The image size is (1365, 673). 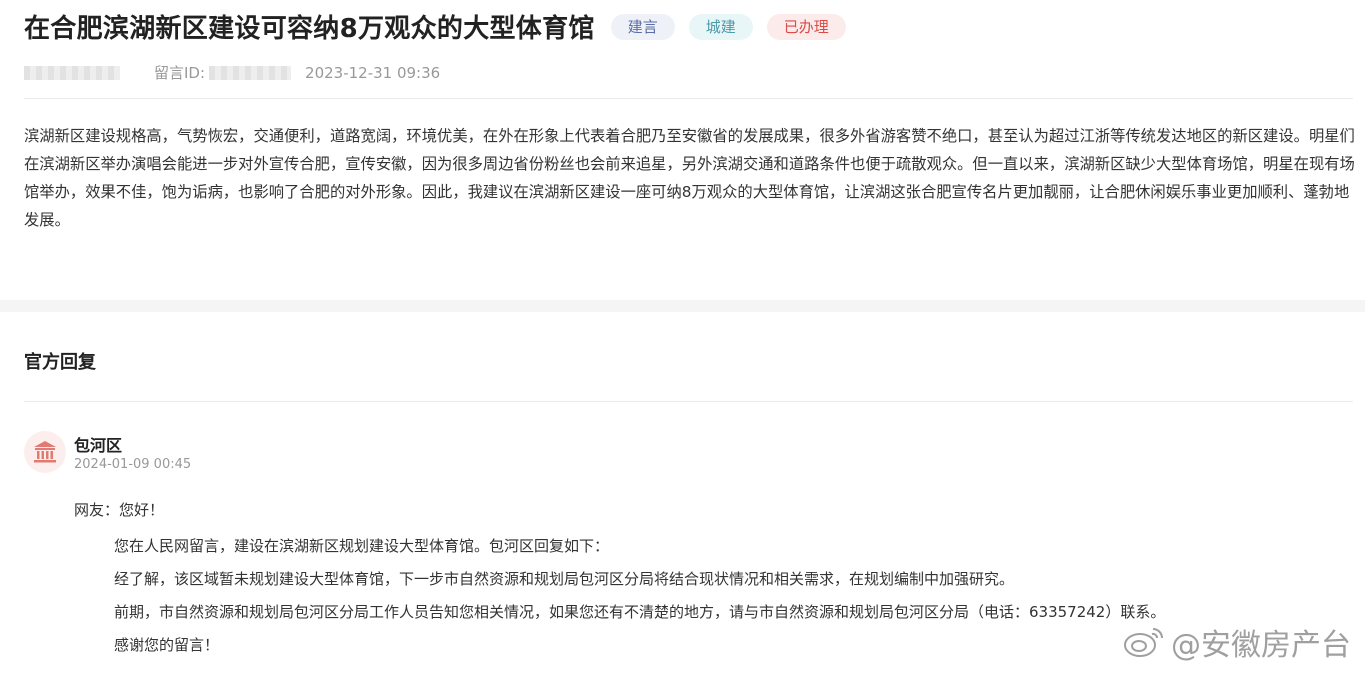 I want to click on status-badge: 已办理, so click(x=806, y=26).